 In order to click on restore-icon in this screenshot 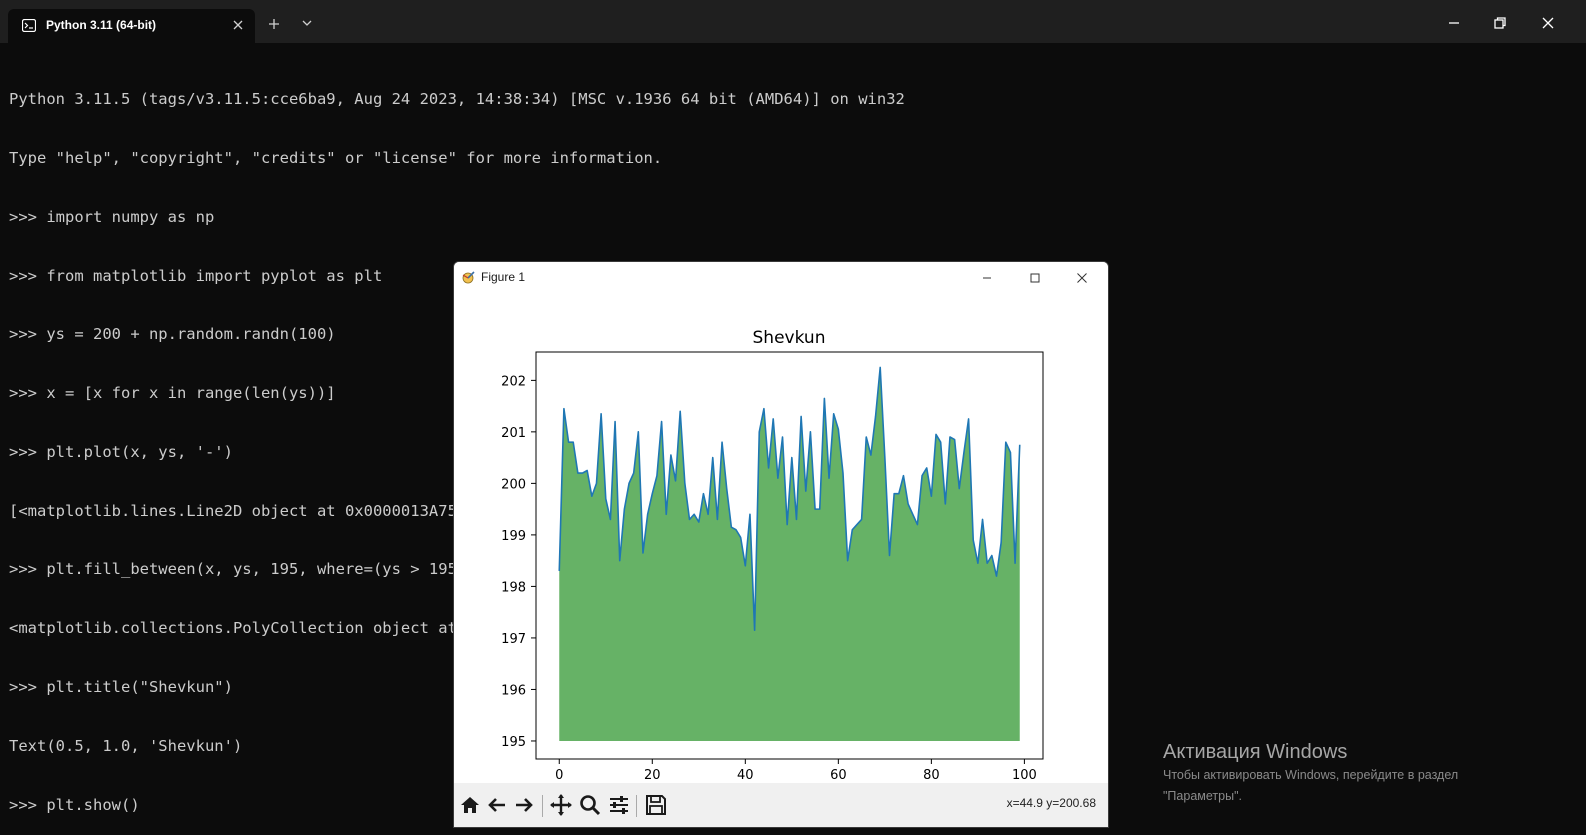, I will do `click(1500, 23)`.